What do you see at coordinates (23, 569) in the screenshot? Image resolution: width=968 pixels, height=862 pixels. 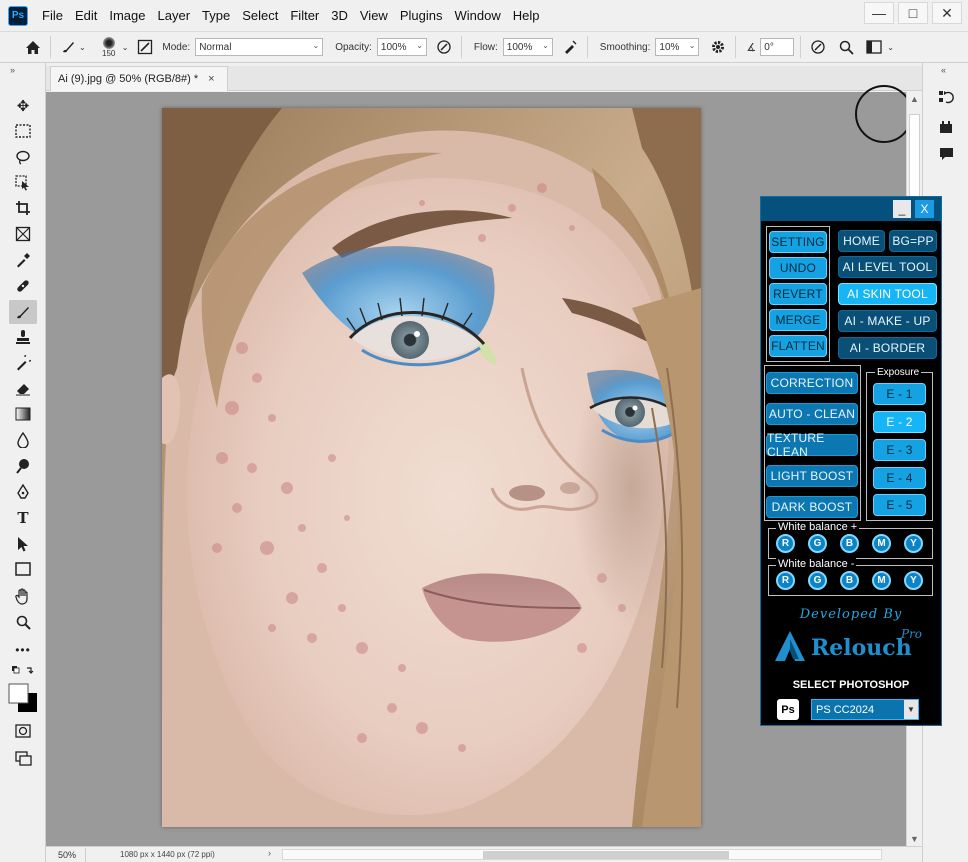 I see `rectangle-tool-icon` at bounding box center [23, 569].